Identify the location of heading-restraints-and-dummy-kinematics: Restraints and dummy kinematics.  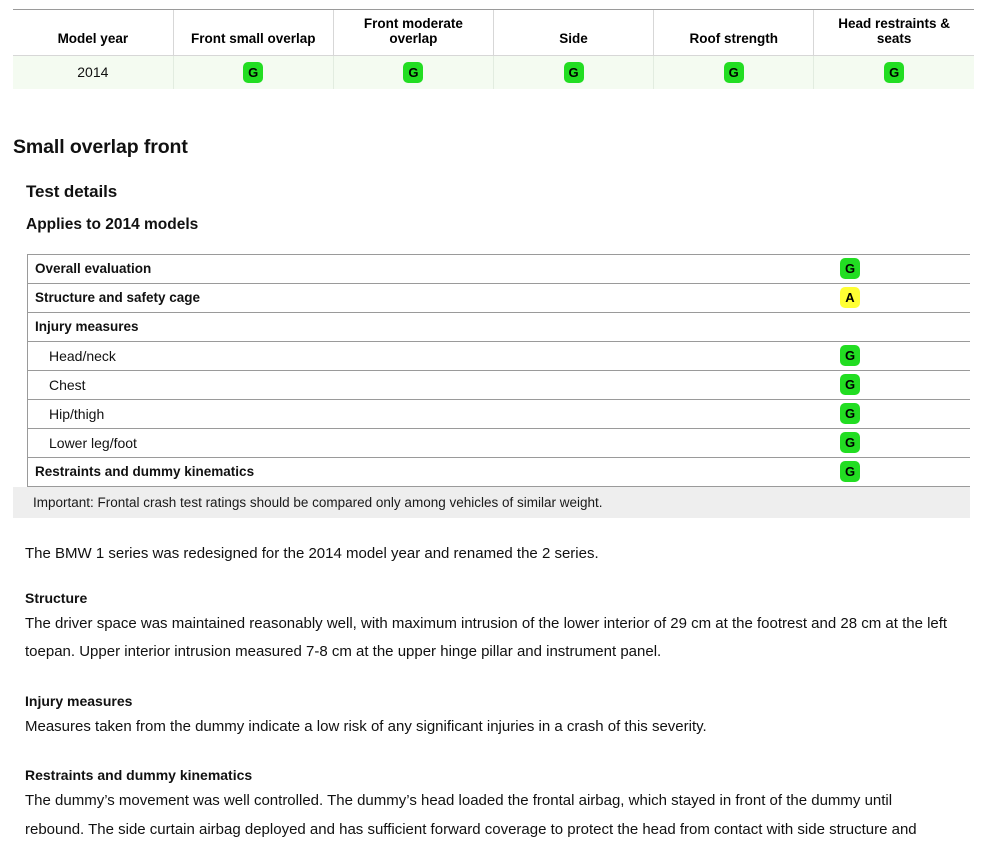
(139, 775).